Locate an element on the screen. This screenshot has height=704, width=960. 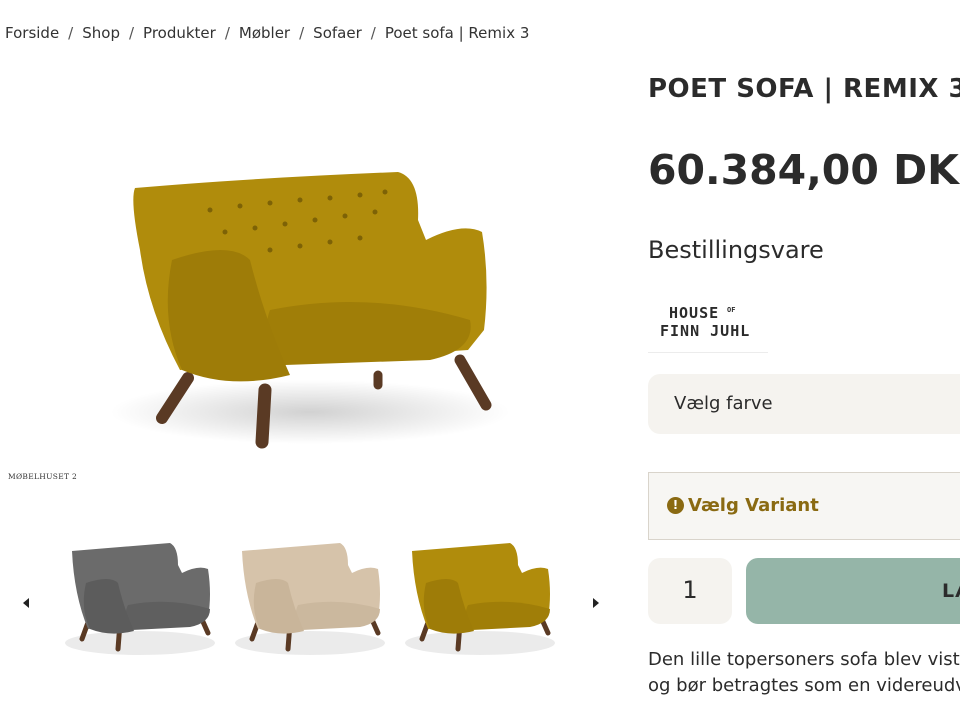
breadcrumb-shop: Shop is located at coordinates (101, 33).